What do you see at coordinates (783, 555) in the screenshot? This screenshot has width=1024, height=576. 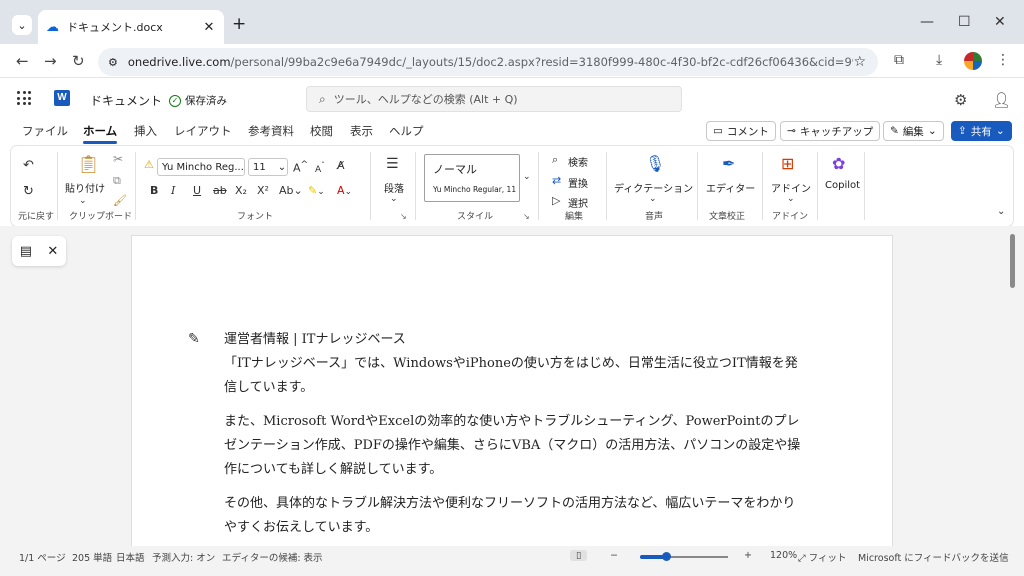 I see `zoom-level: 120%` at bounding box center [783, 555].